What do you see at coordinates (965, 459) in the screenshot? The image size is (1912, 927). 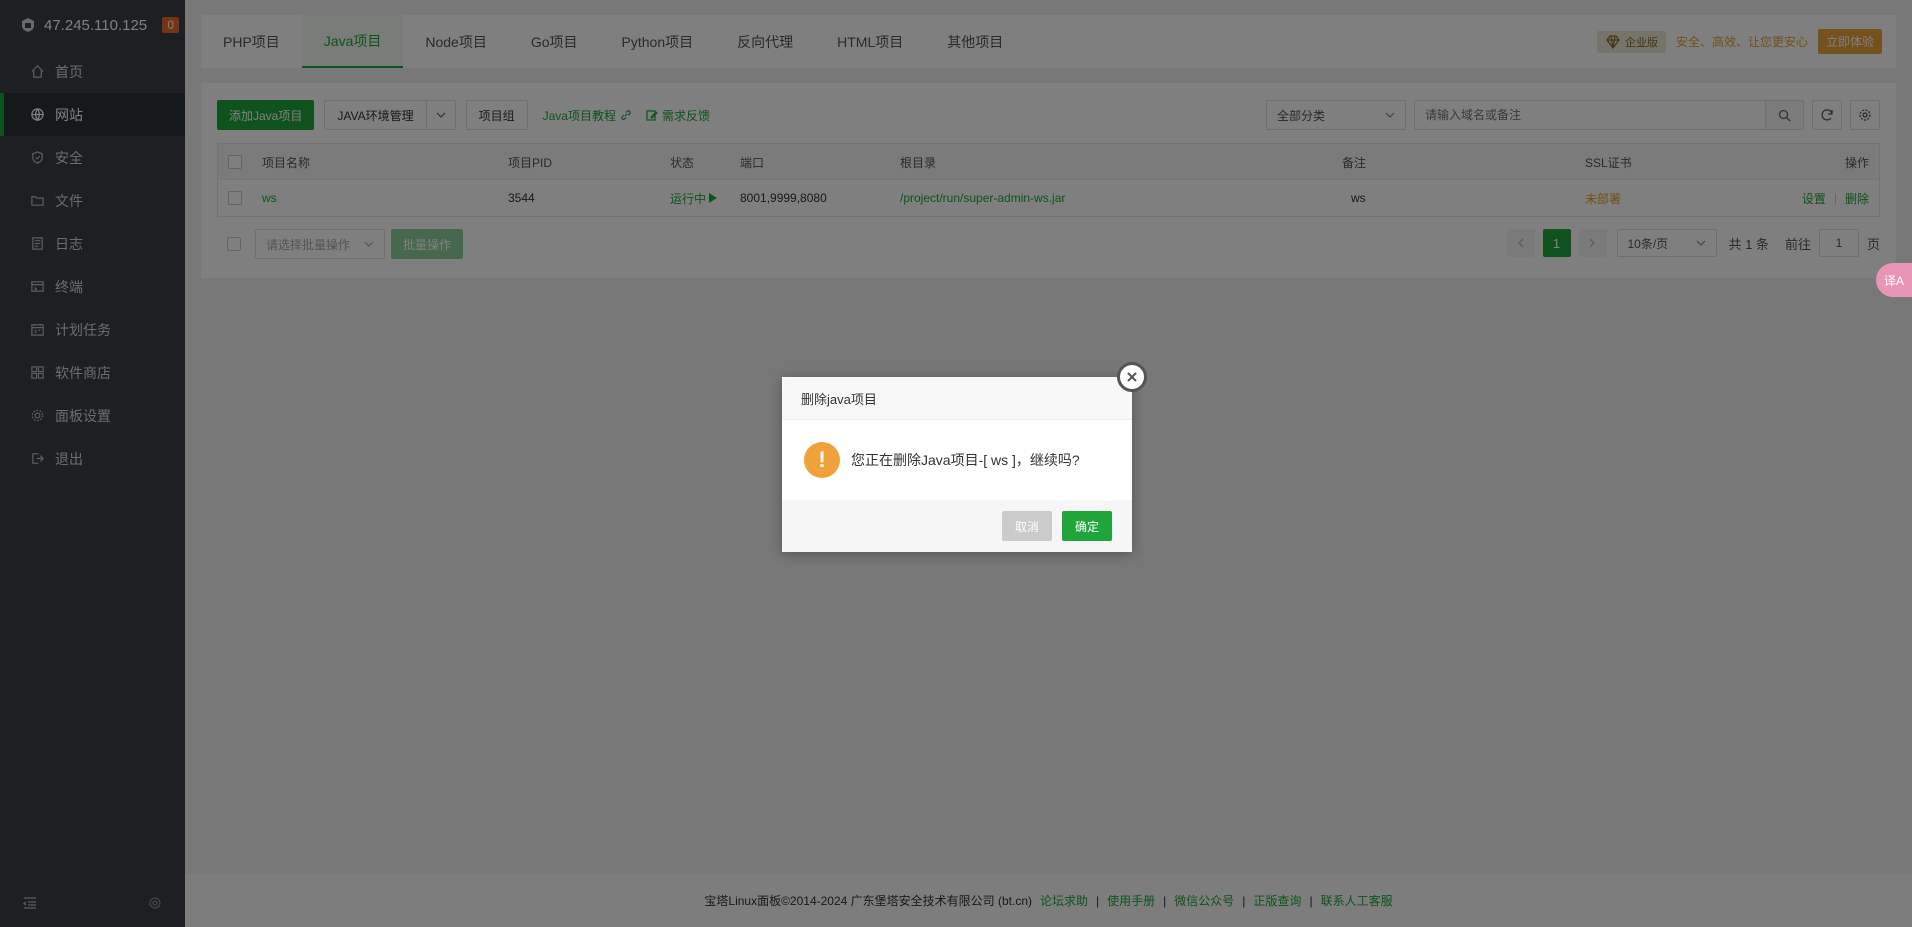 I see `dialog-message: 您正在删除Java项目-[ ws ]，继续吗?` at bounding box center [965, 459].